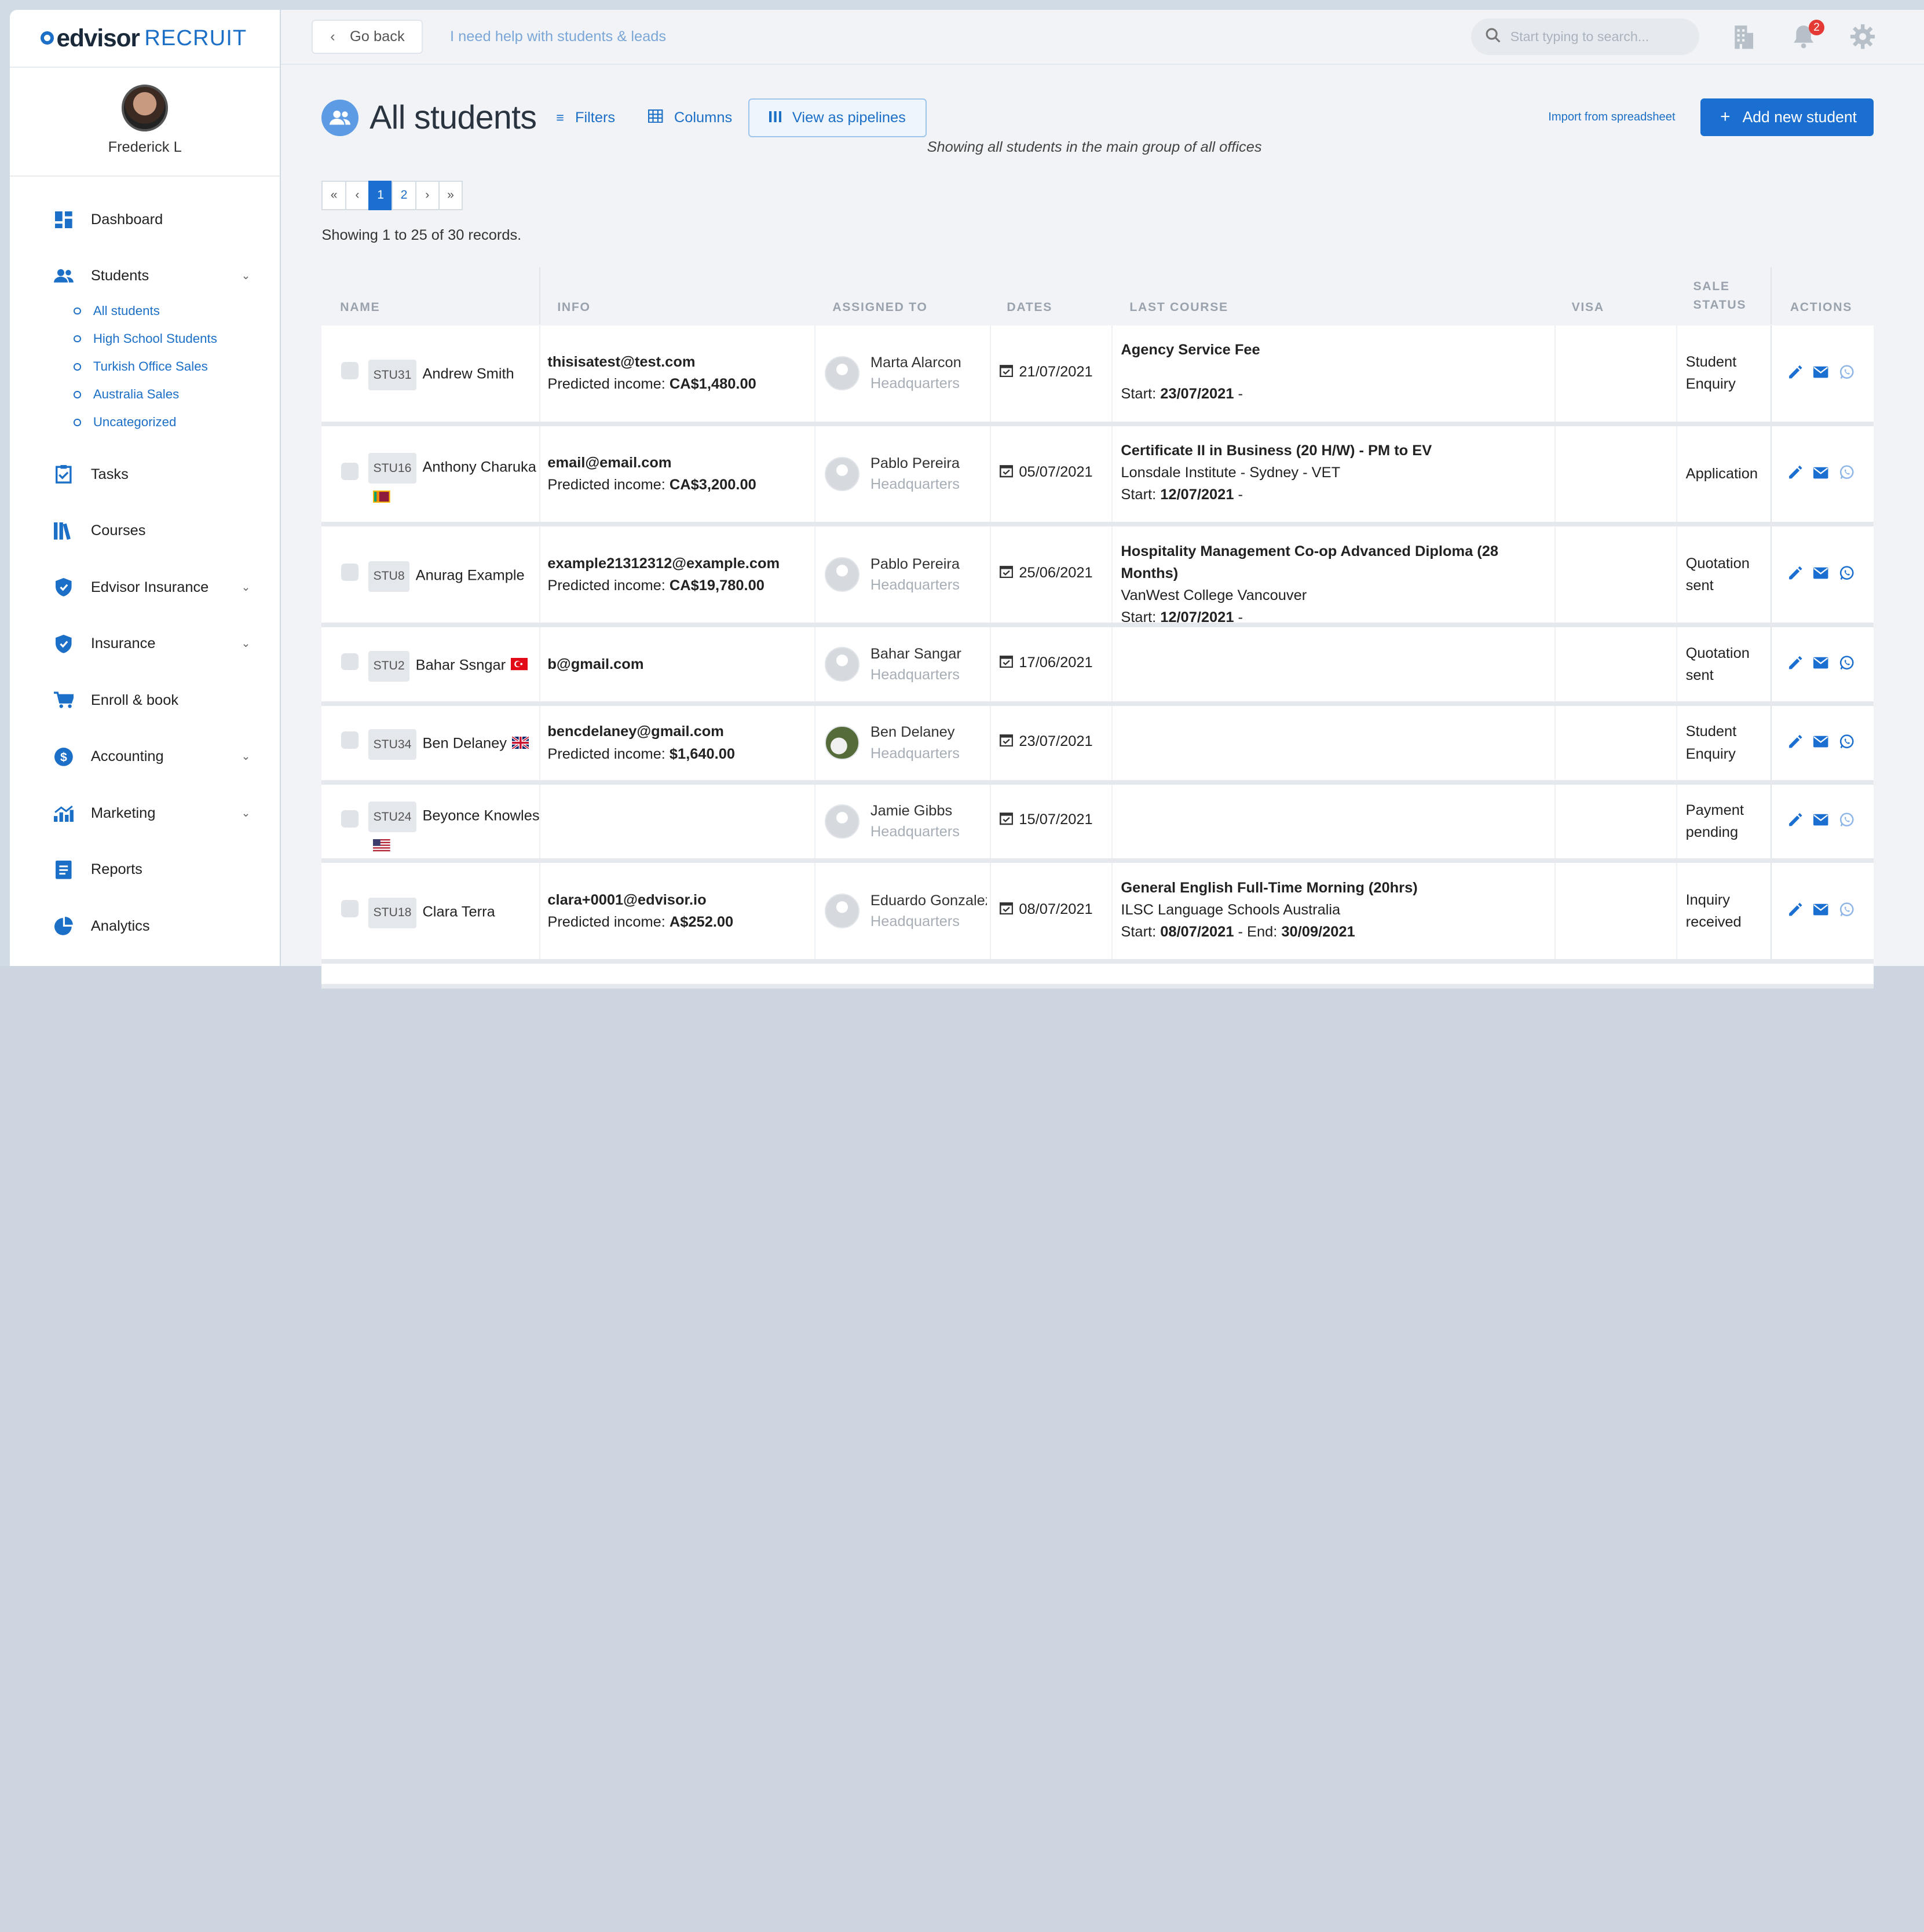 This screenshot has height=1932, width=1924. What do you see at coordinates (458, 911) in the screenshot?
I see `student-name: Clara Terra` at bounding box center [458, 911].